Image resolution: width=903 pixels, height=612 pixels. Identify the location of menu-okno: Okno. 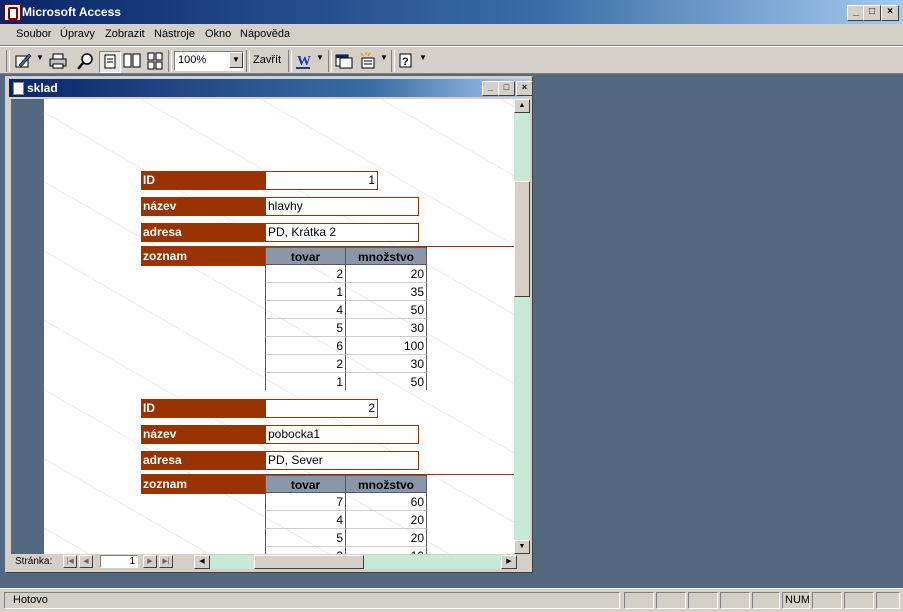
(218, 34).